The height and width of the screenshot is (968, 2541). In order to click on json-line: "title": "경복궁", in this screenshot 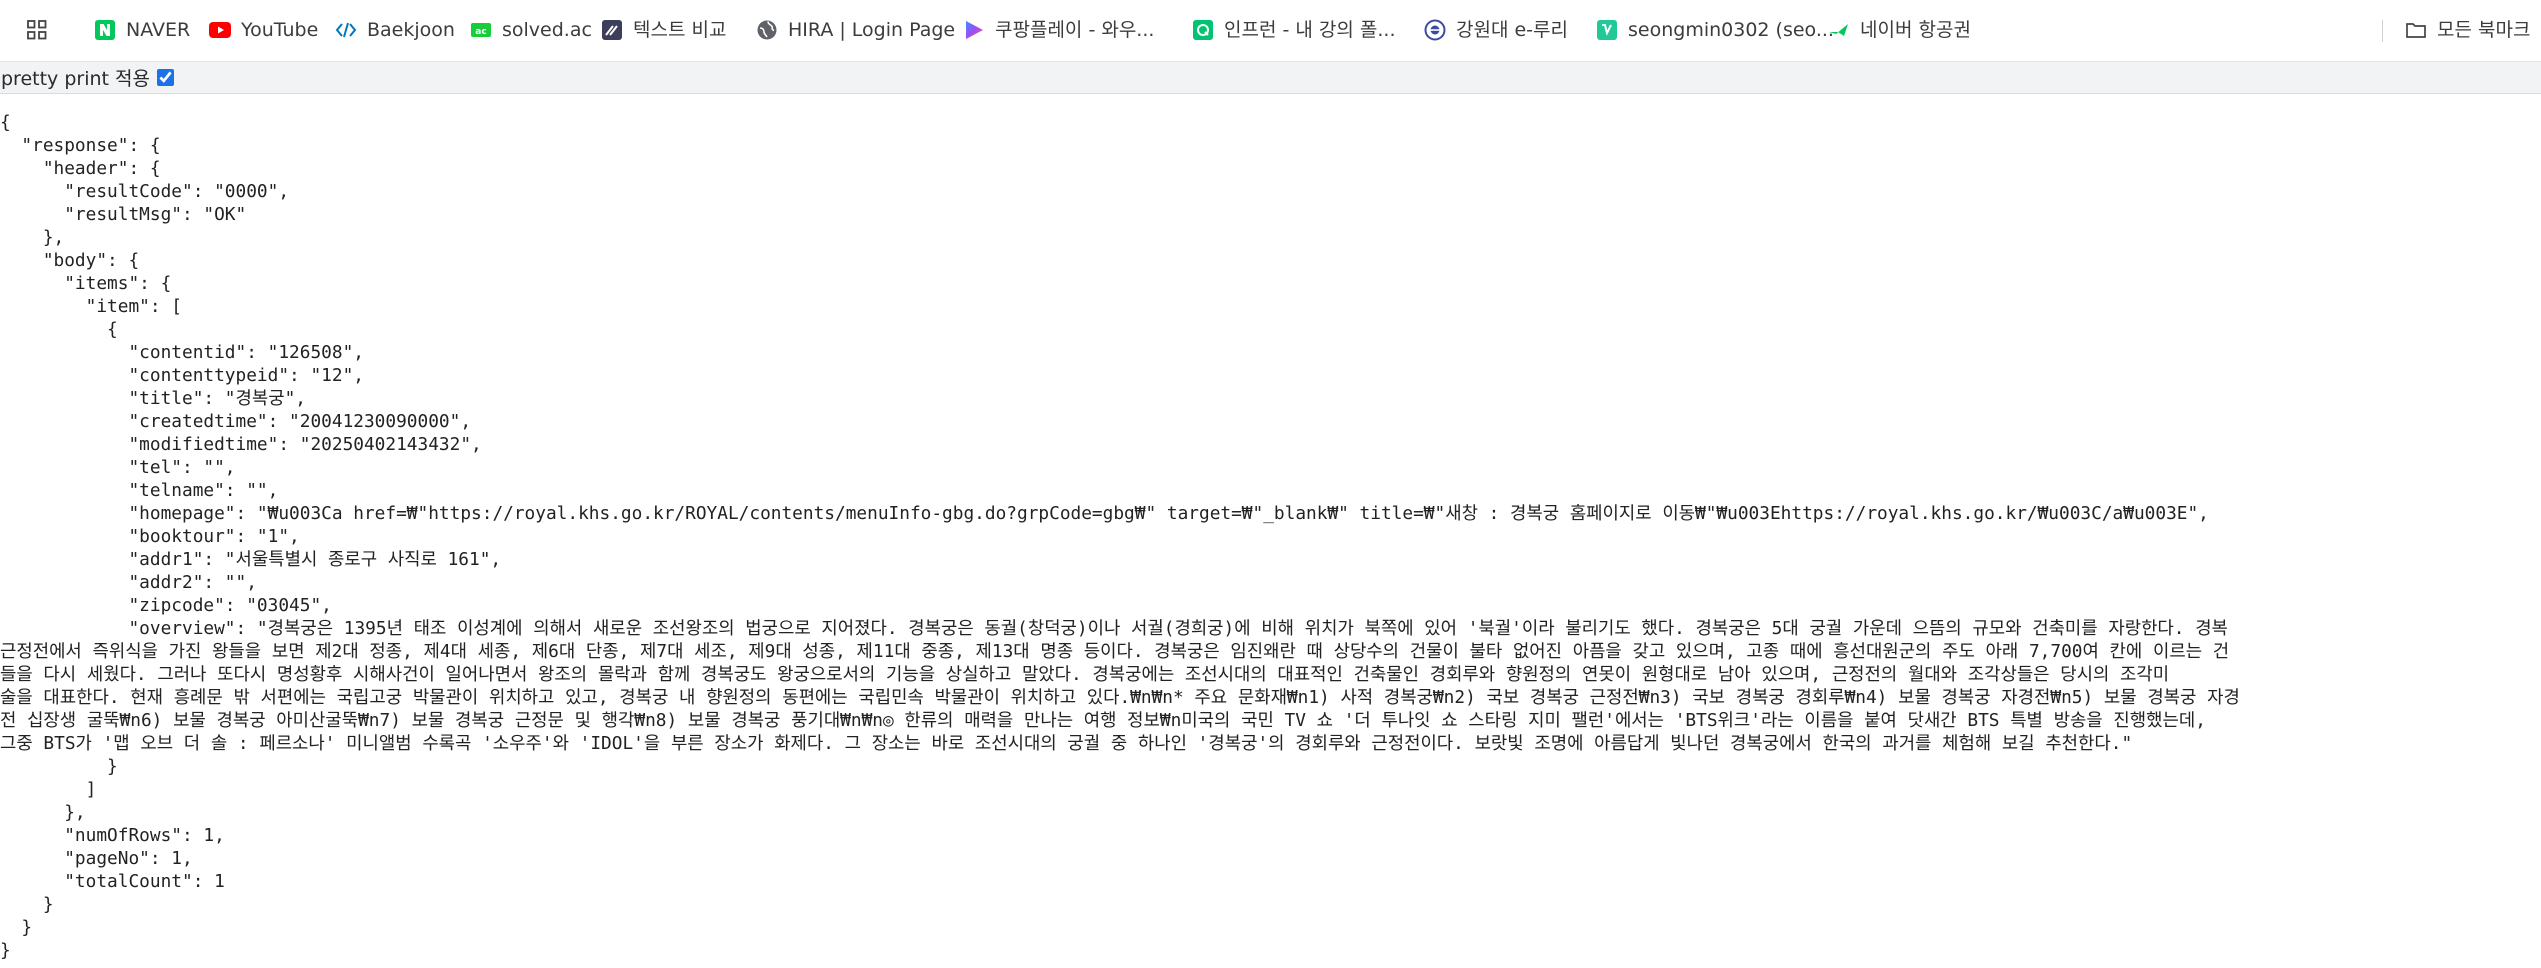, I will do `click(153, 398)`.